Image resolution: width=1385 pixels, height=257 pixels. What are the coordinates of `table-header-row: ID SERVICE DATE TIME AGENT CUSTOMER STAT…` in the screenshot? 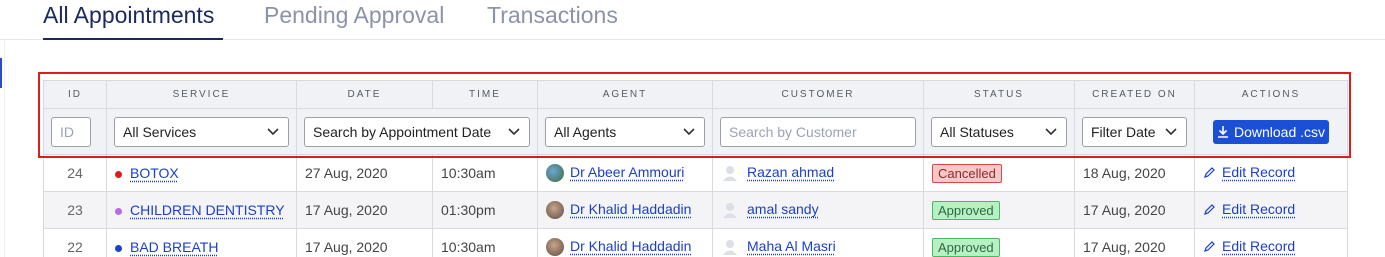 It's located at (695, 94).